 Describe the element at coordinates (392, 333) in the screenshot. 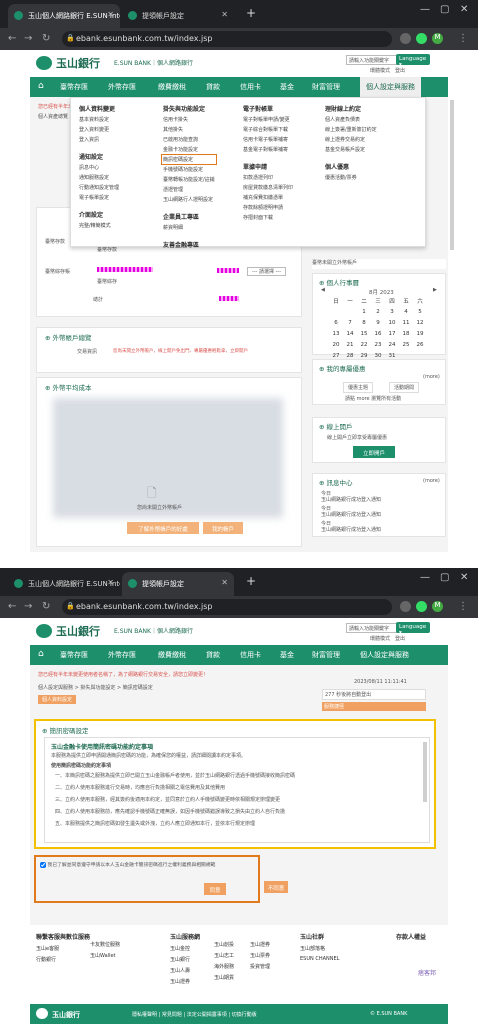

I see `calendar-day: 17` at that location.